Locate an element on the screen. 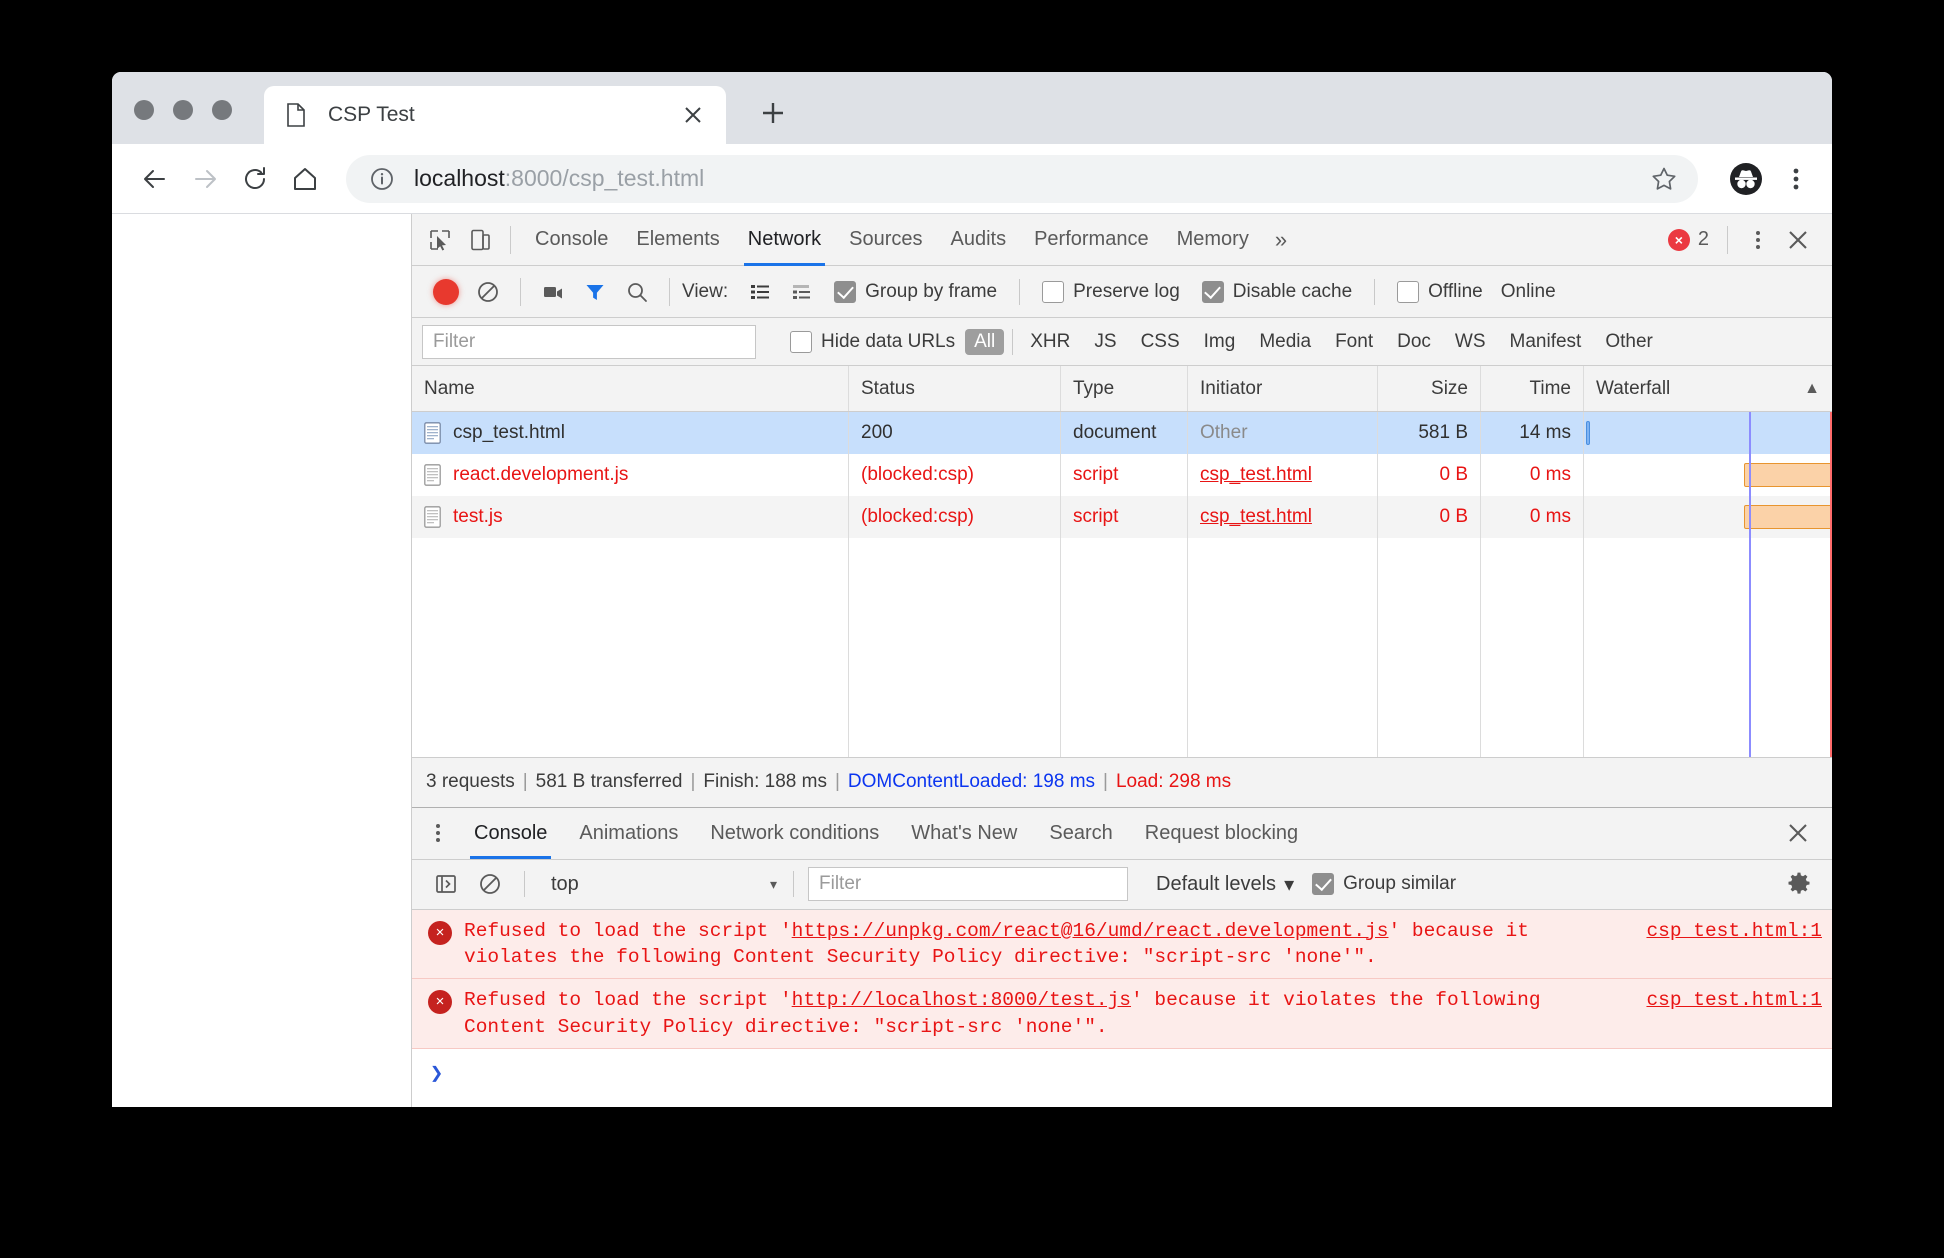 This screenshot has height=1258, width=1944. type-filter-img: Img is located at coordinates (1220, 342).